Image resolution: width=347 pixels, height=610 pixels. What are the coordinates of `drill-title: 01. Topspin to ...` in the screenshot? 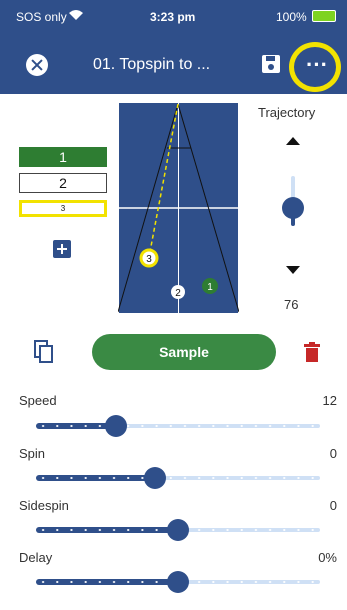 It's located at (152, 64).